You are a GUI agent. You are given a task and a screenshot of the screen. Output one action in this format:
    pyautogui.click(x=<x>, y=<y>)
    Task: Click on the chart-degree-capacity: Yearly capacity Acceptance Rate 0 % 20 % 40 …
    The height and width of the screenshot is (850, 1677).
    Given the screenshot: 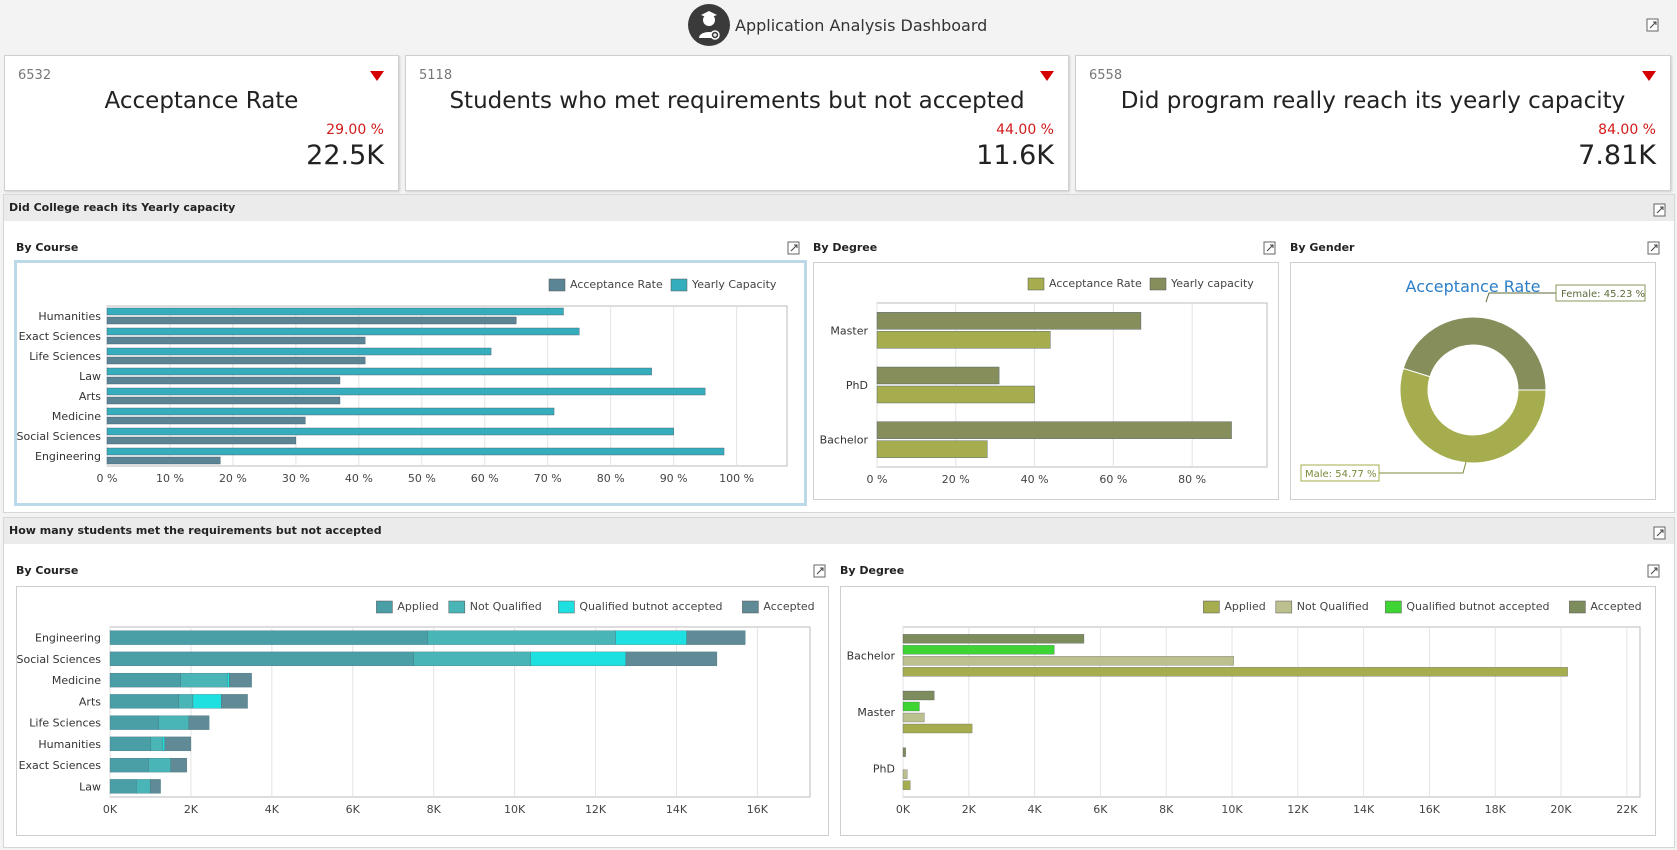 What is the action you would take?
    pyautogui.click(x=1046, y=381)
    